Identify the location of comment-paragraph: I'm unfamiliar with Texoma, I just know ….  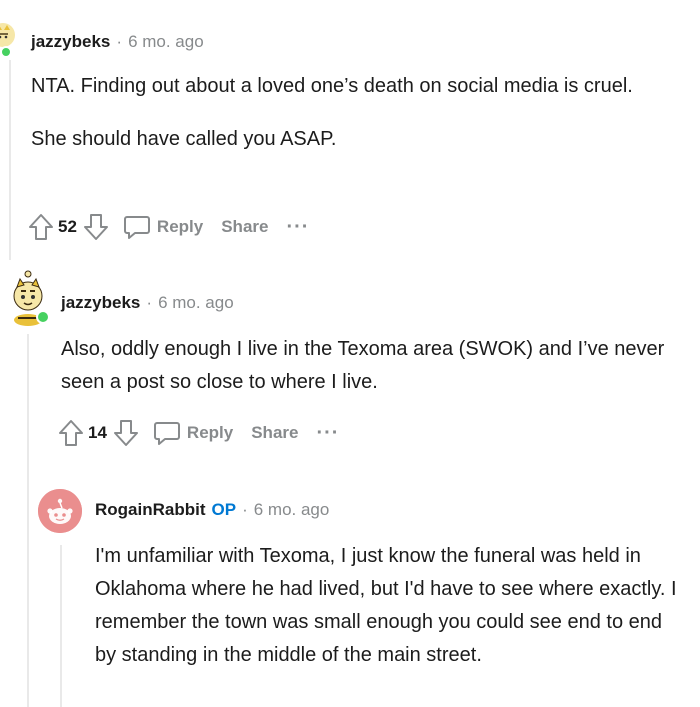
(386, 605).